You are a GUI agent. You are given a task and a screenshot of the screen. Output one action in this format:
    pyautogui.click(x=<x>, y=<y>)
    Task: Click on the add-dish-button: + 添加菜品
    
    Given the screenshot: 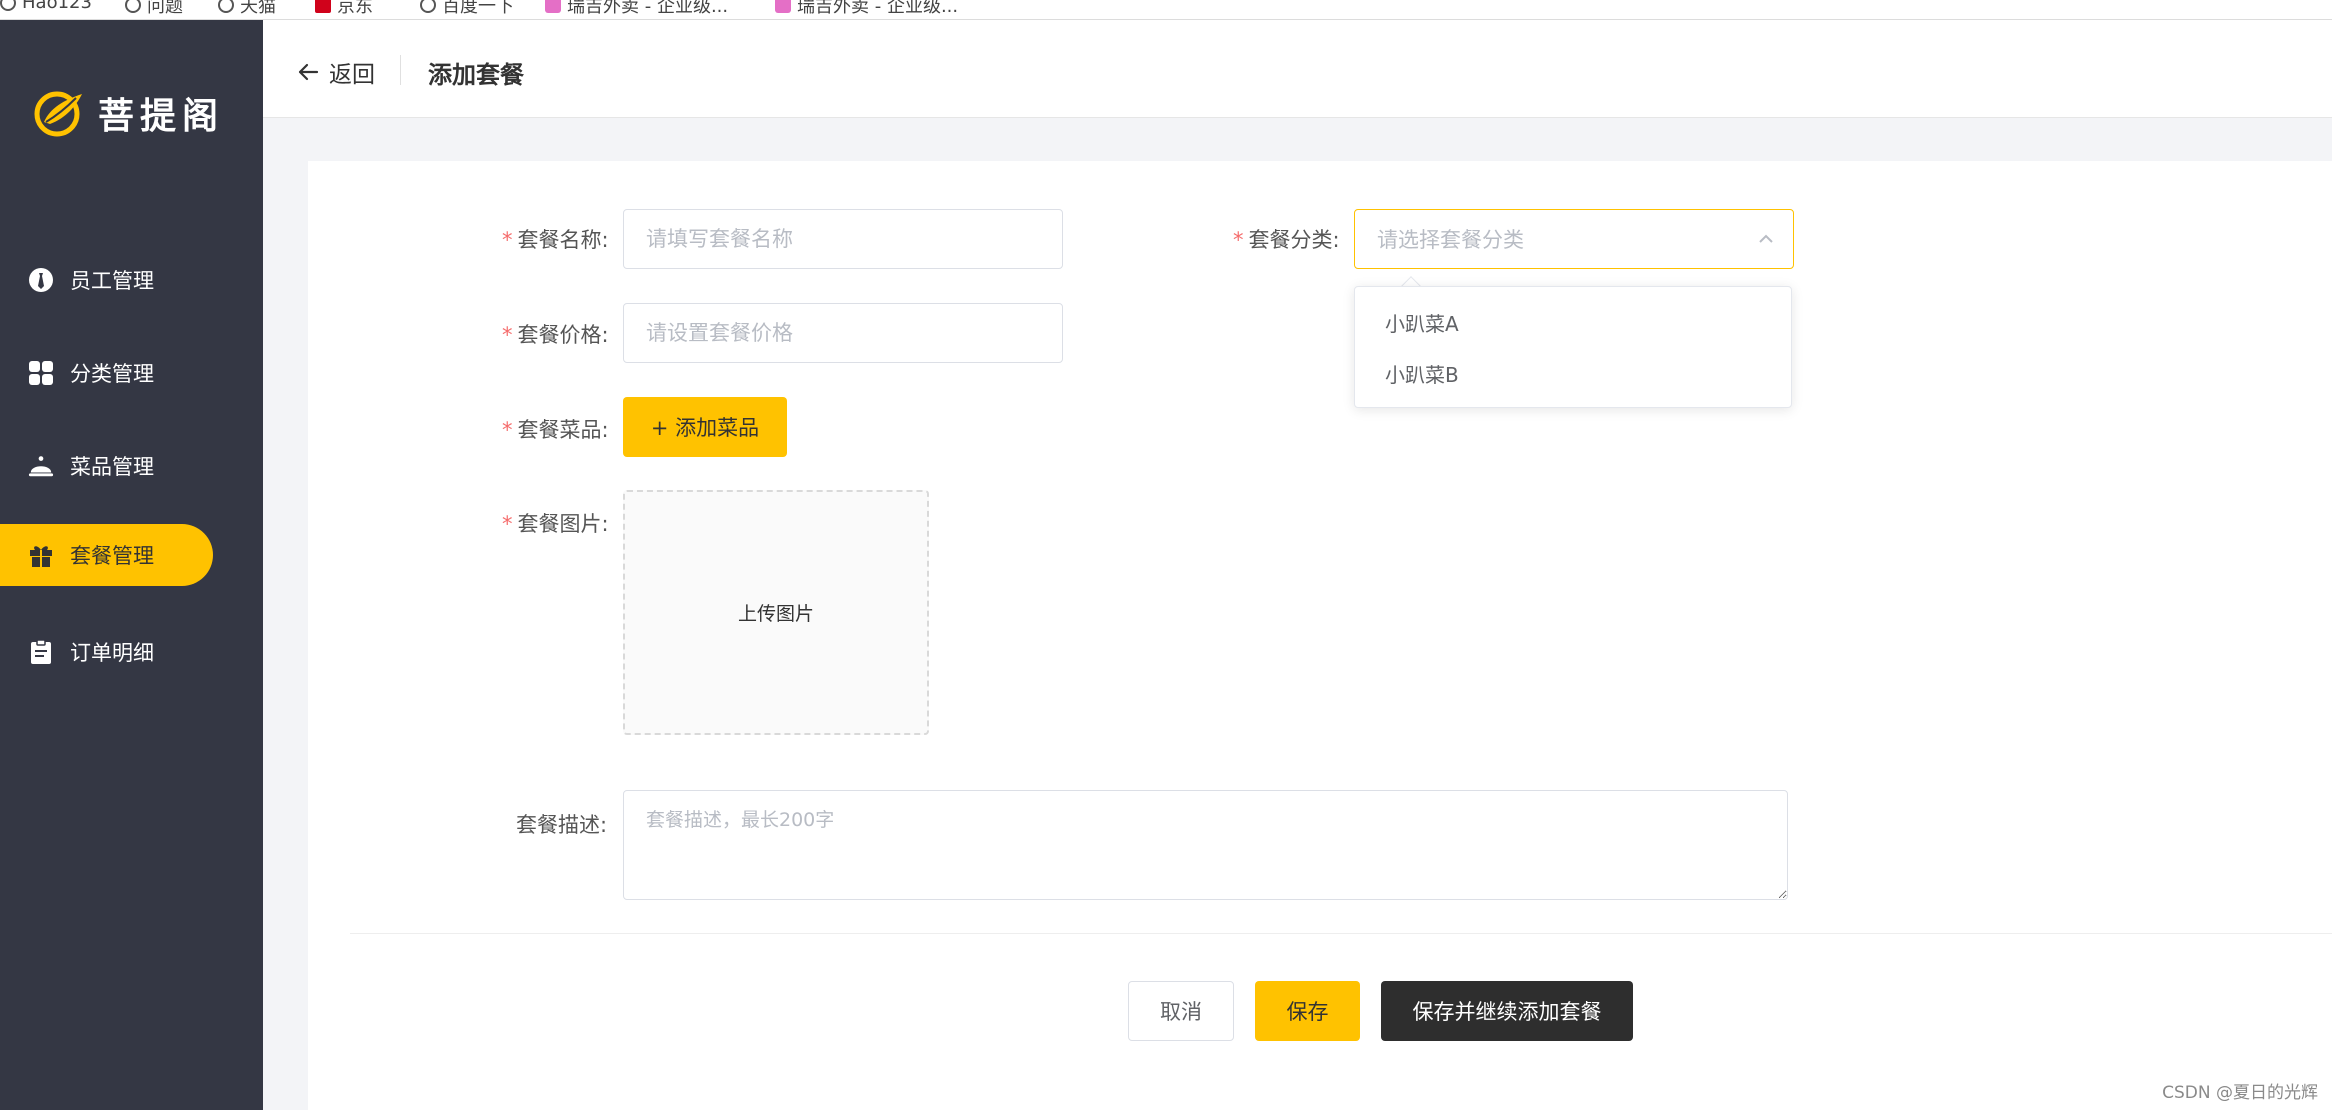 What is the action you would take?
    pyautogui.click(x=705, y=427)
    